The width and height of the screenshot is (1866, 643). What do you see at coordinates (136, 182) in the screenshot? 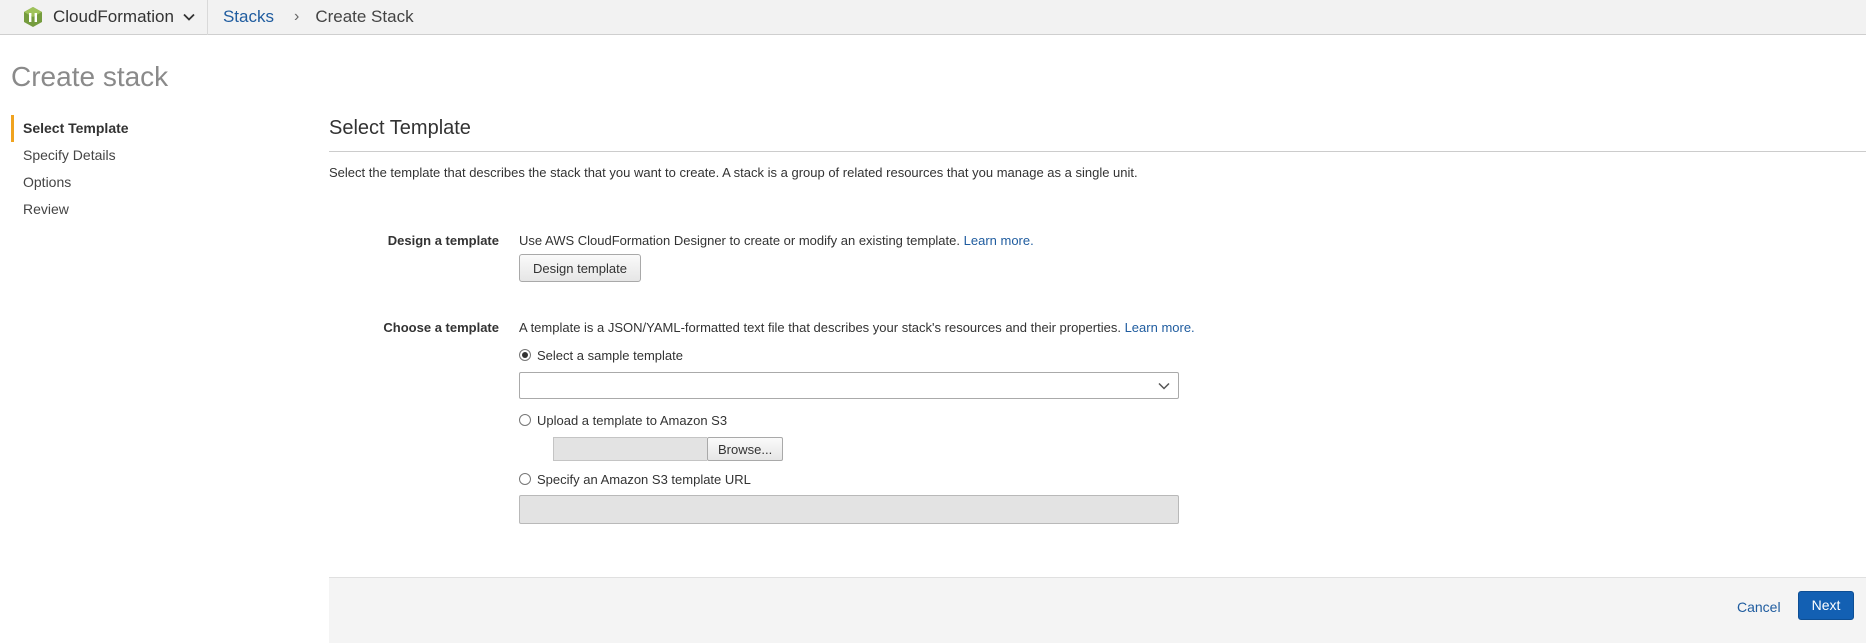
I see `step-options: Options` at bounding box center [136, 182].